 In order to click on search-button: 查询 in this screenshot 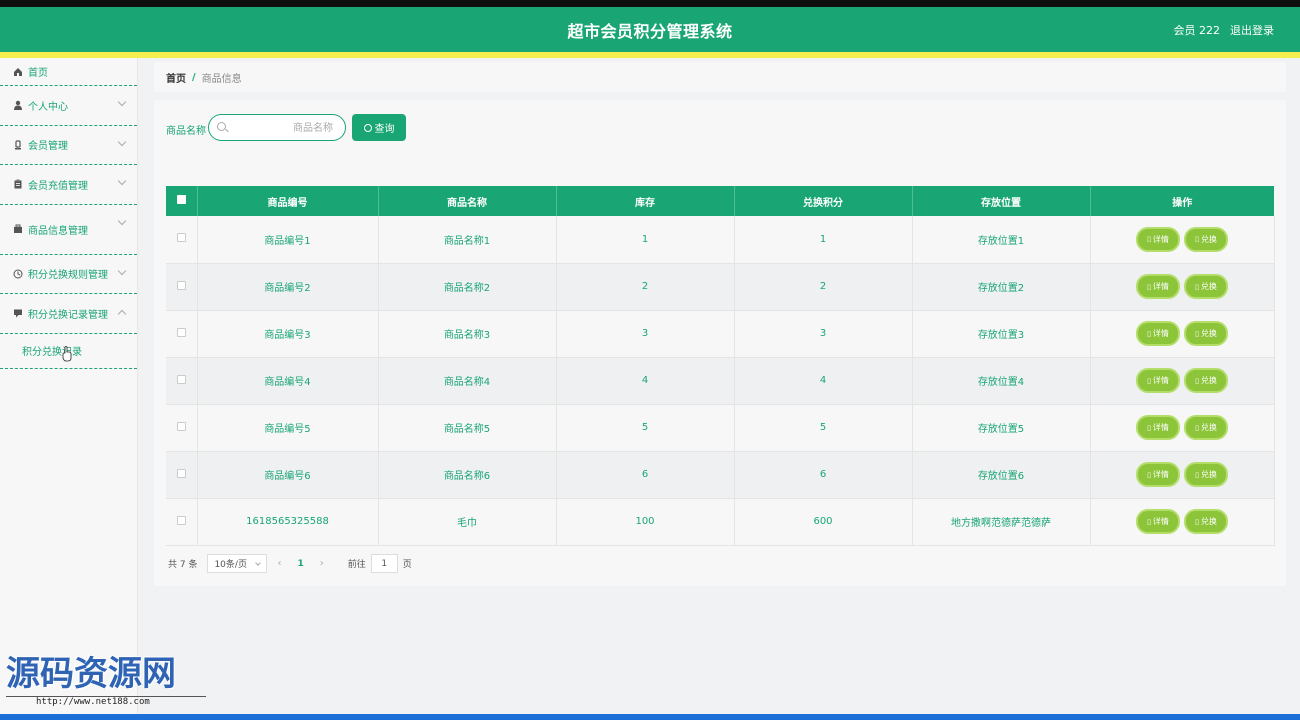, I will do `click(379, 127)`.